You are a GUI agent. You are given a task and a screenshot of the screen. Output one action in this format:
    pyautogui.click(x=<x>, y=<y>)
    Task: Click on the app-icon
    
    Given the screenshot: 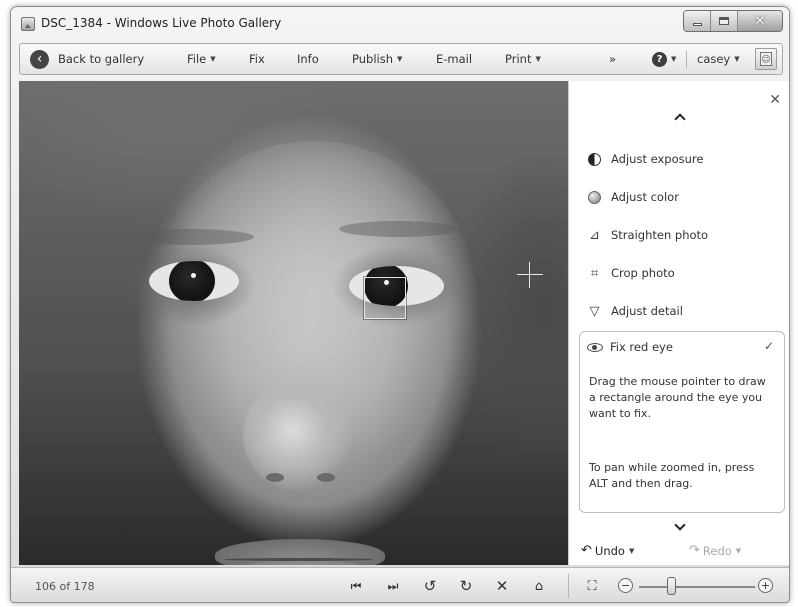 What is the action you would take?
    pyautogui.click(x=28, y=24)
    